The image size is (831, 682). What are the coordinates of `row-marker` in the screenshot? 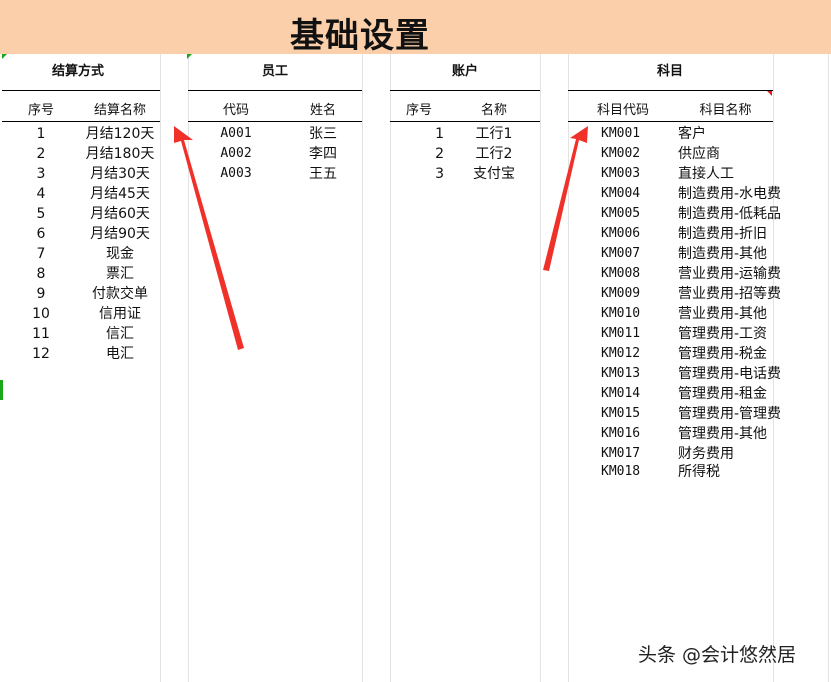 It's located at (1, 390).